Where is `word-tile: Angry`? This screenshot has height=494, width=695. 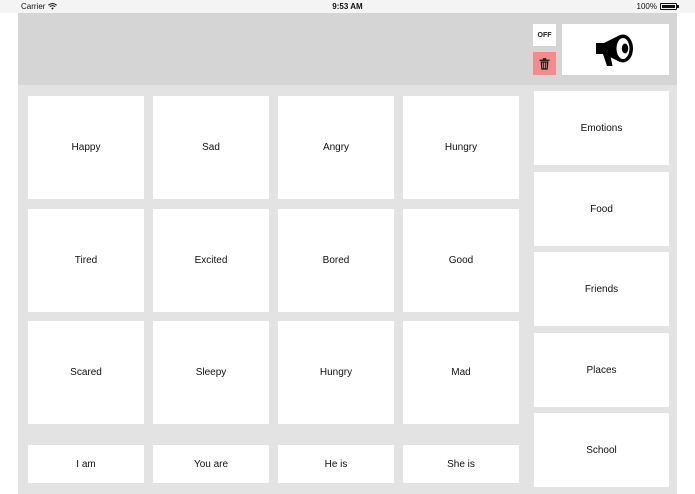
word-tile: Angry is located at coordinates (336, 147).